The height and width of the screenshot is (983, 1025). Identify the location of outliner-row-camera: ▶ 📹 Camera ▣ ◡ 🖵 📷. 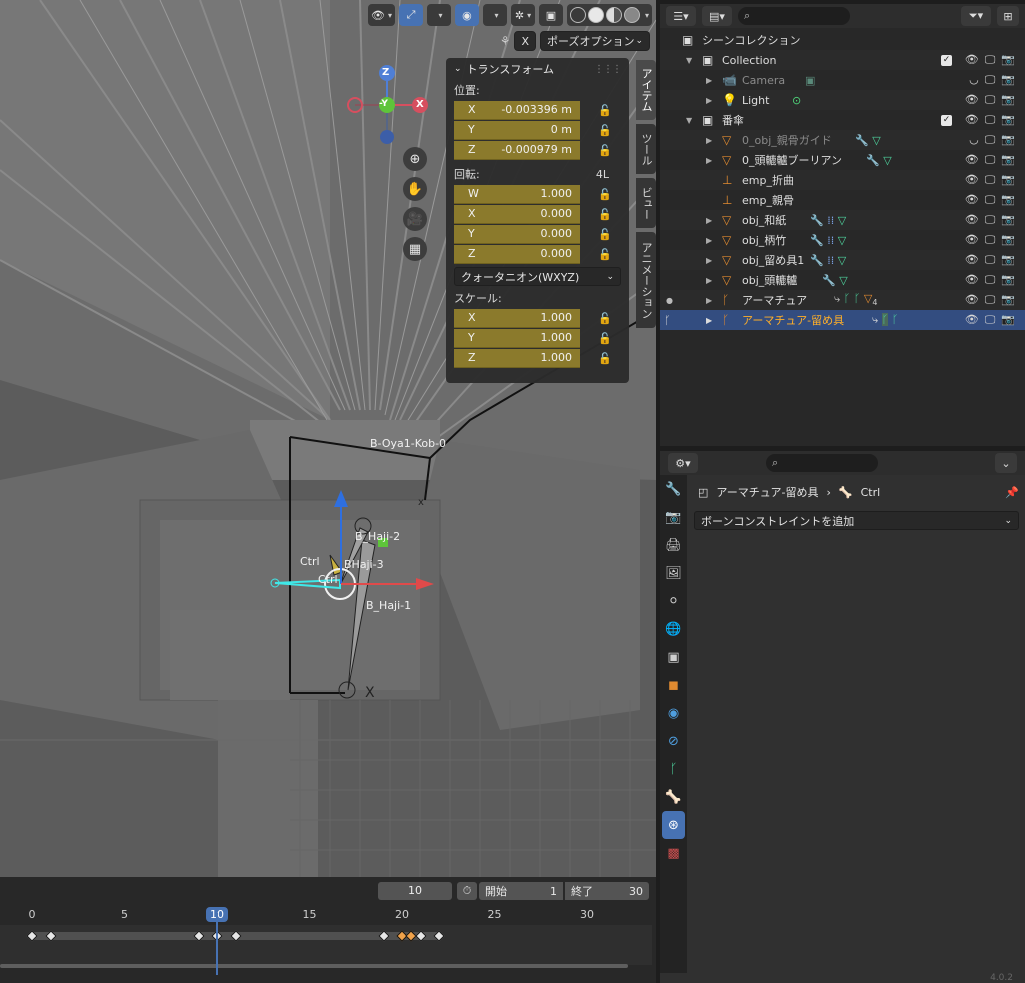
(842, 80).